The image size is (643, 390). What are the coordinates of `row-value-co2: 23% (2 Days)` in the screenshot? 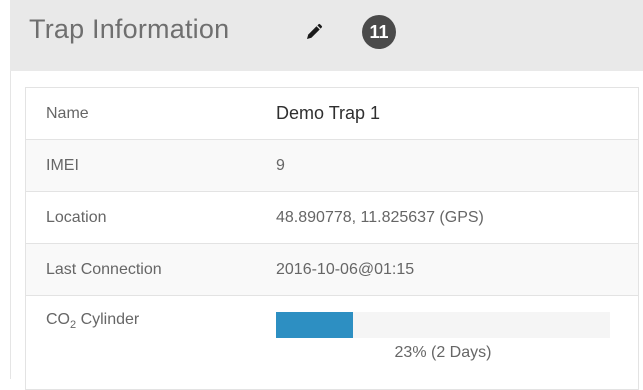 It's located at (457, 342).